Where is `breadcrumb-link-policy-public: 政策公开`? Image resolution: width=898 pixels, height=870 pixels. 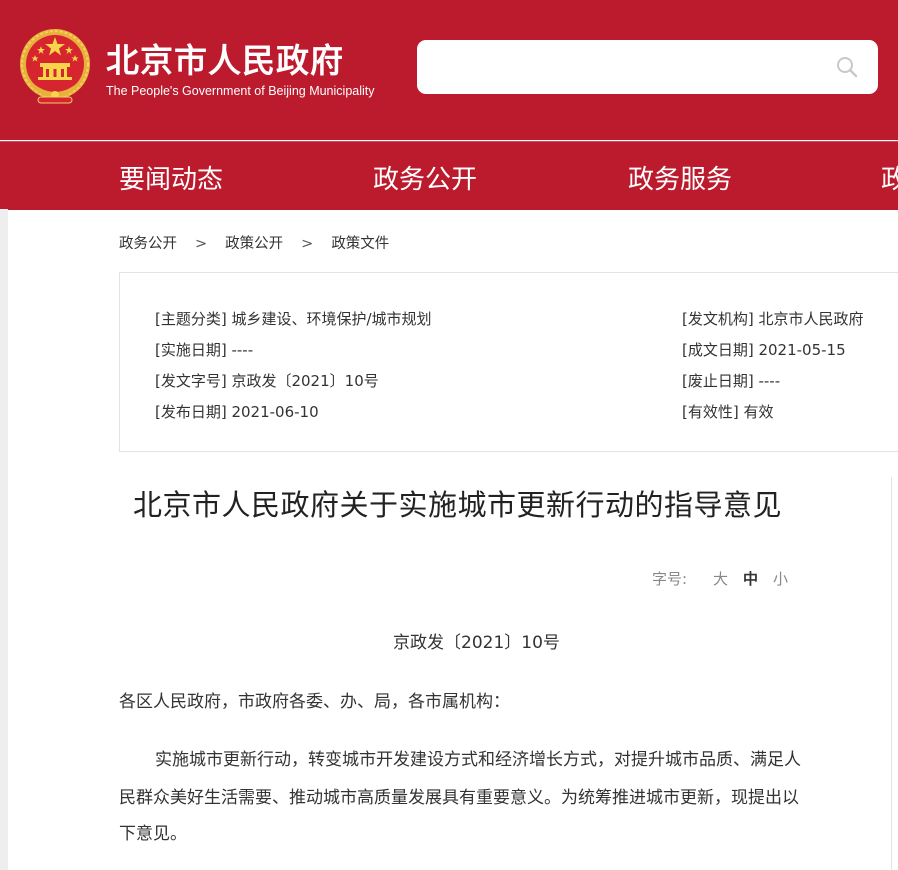 breadcrumb-link-policy-public: 政策公开 is located at coordinates (254, 242).